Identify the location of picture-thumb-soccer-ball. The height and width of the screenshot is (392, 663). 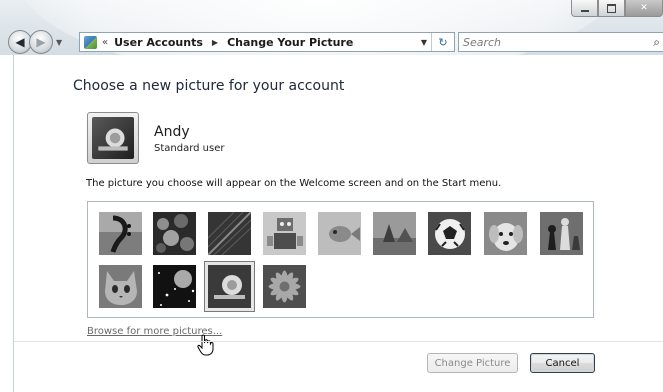
(449, 233).